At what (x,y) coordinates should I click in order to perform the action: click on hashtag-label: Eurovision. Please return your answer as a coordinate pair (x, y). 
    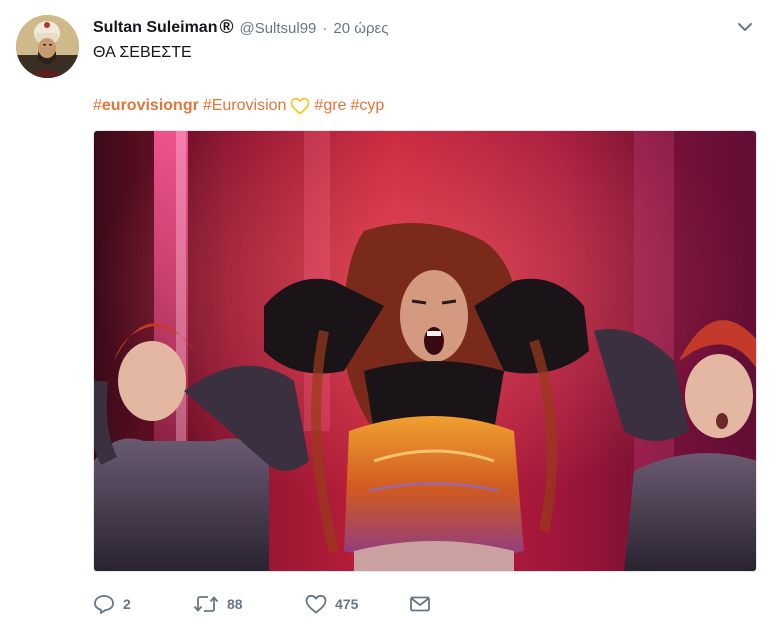
    Looking at the image, I should click on (249, 105).